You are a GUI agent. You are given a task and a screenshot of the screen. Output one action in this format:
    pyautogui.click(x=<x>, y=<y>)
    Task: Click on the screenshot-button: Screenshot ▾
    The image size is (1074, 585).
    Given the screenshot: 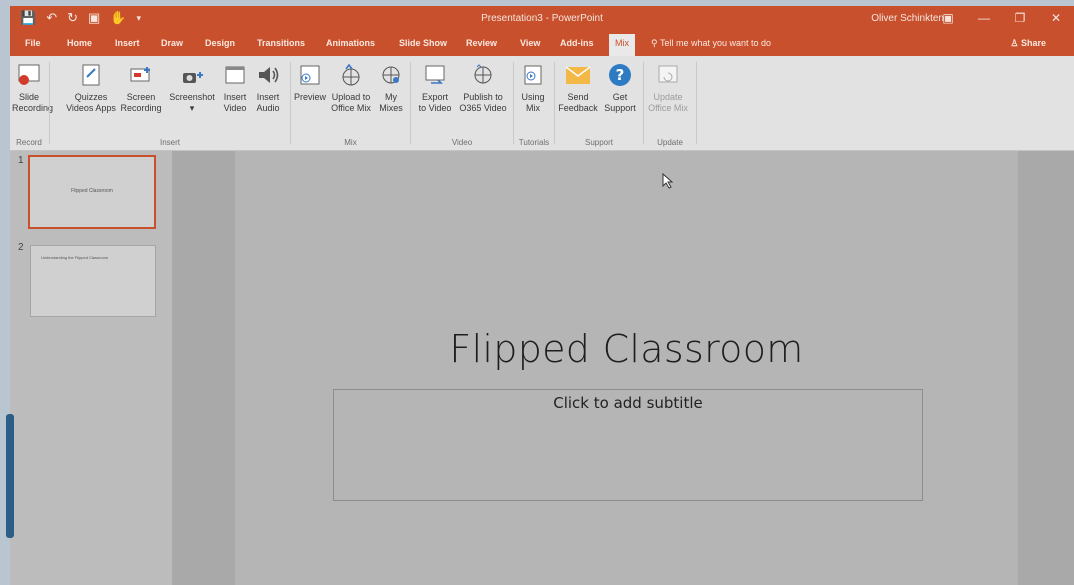 What is the action you would take?
    pyautogui.click(x=192, y=88)
    